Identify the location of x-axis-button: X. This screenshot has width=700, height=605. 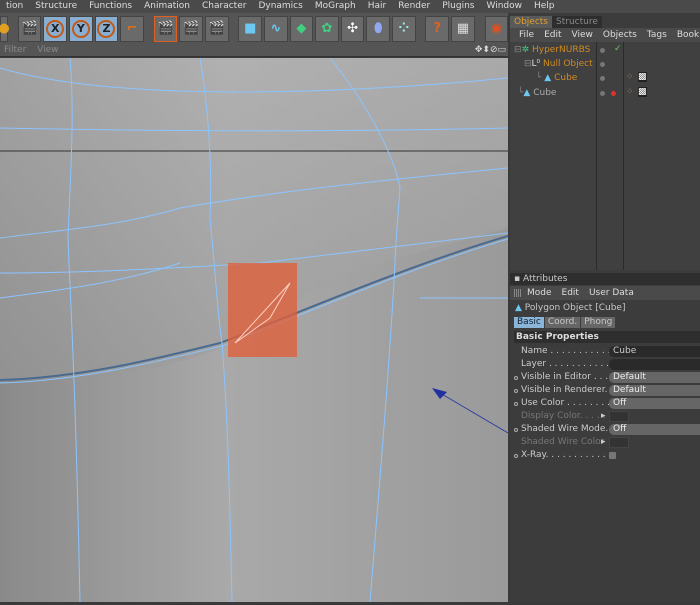
(55, 28).